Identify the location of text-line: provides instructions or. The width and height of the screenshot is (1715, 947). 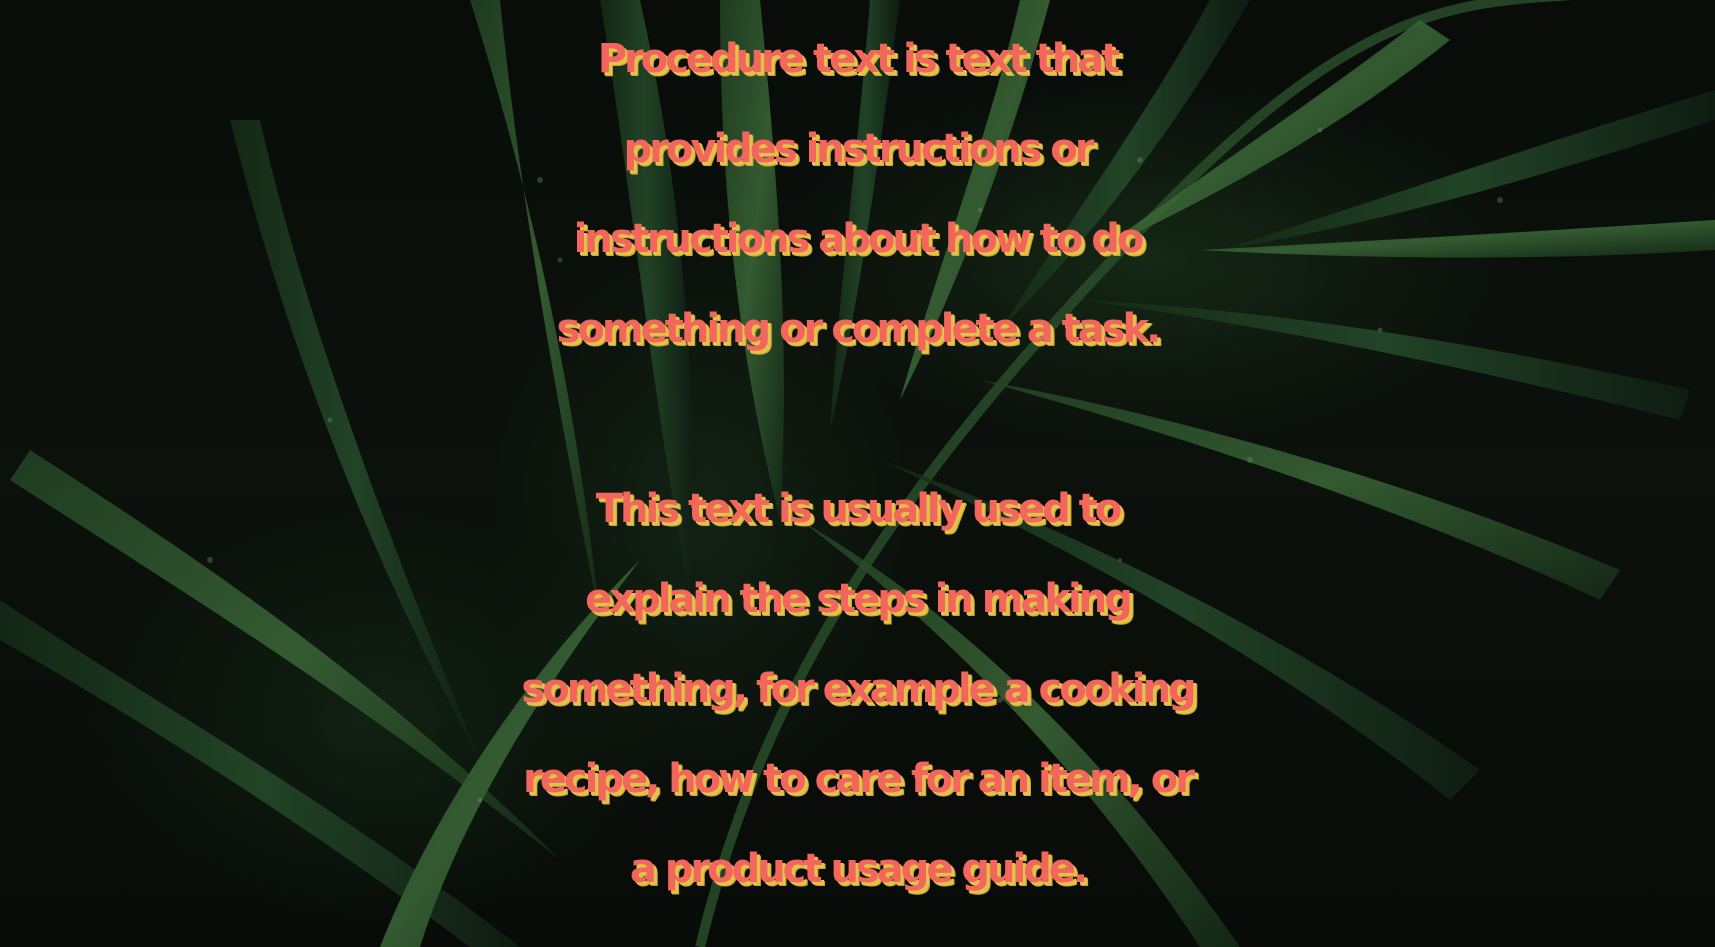
(859, 149).